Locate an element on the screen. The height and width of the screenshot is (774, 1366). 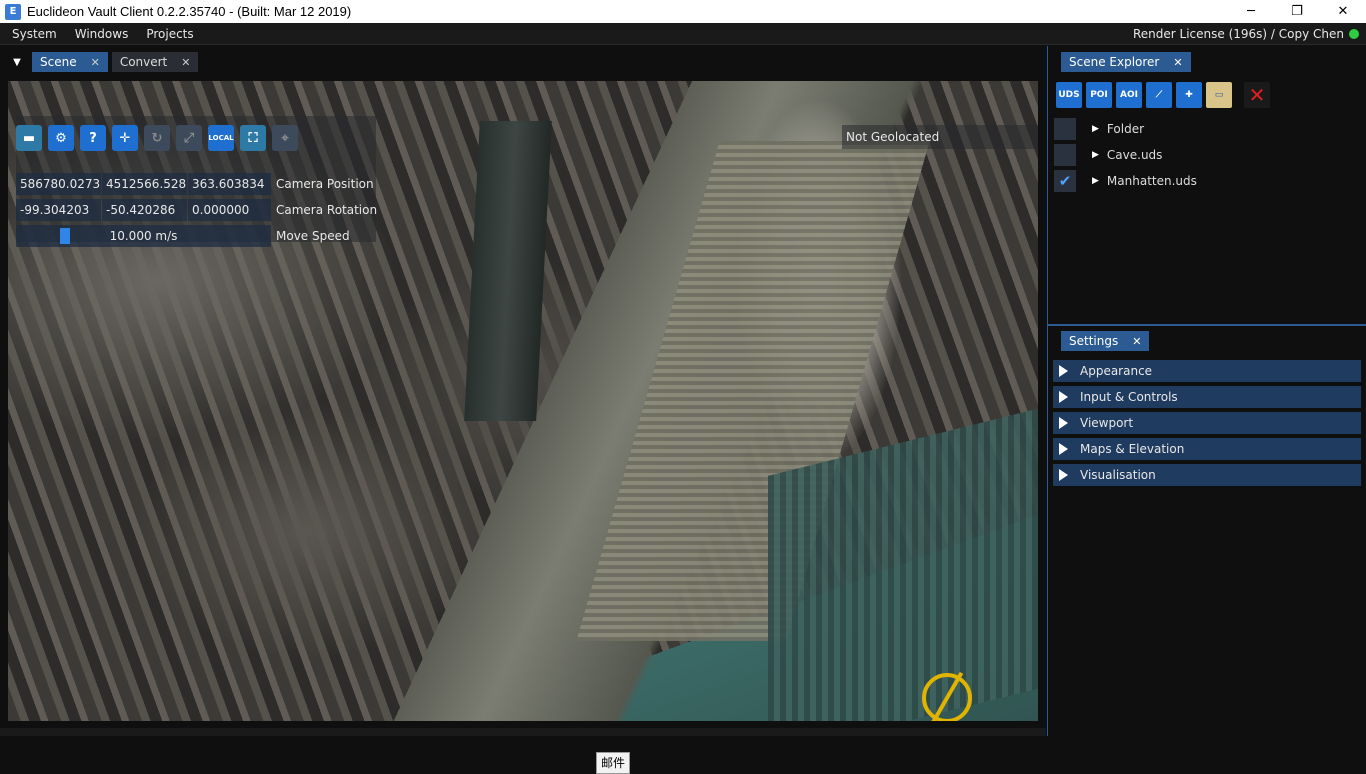
list-item: ▶ Cave.uds is located at coordinates (1206, 155).